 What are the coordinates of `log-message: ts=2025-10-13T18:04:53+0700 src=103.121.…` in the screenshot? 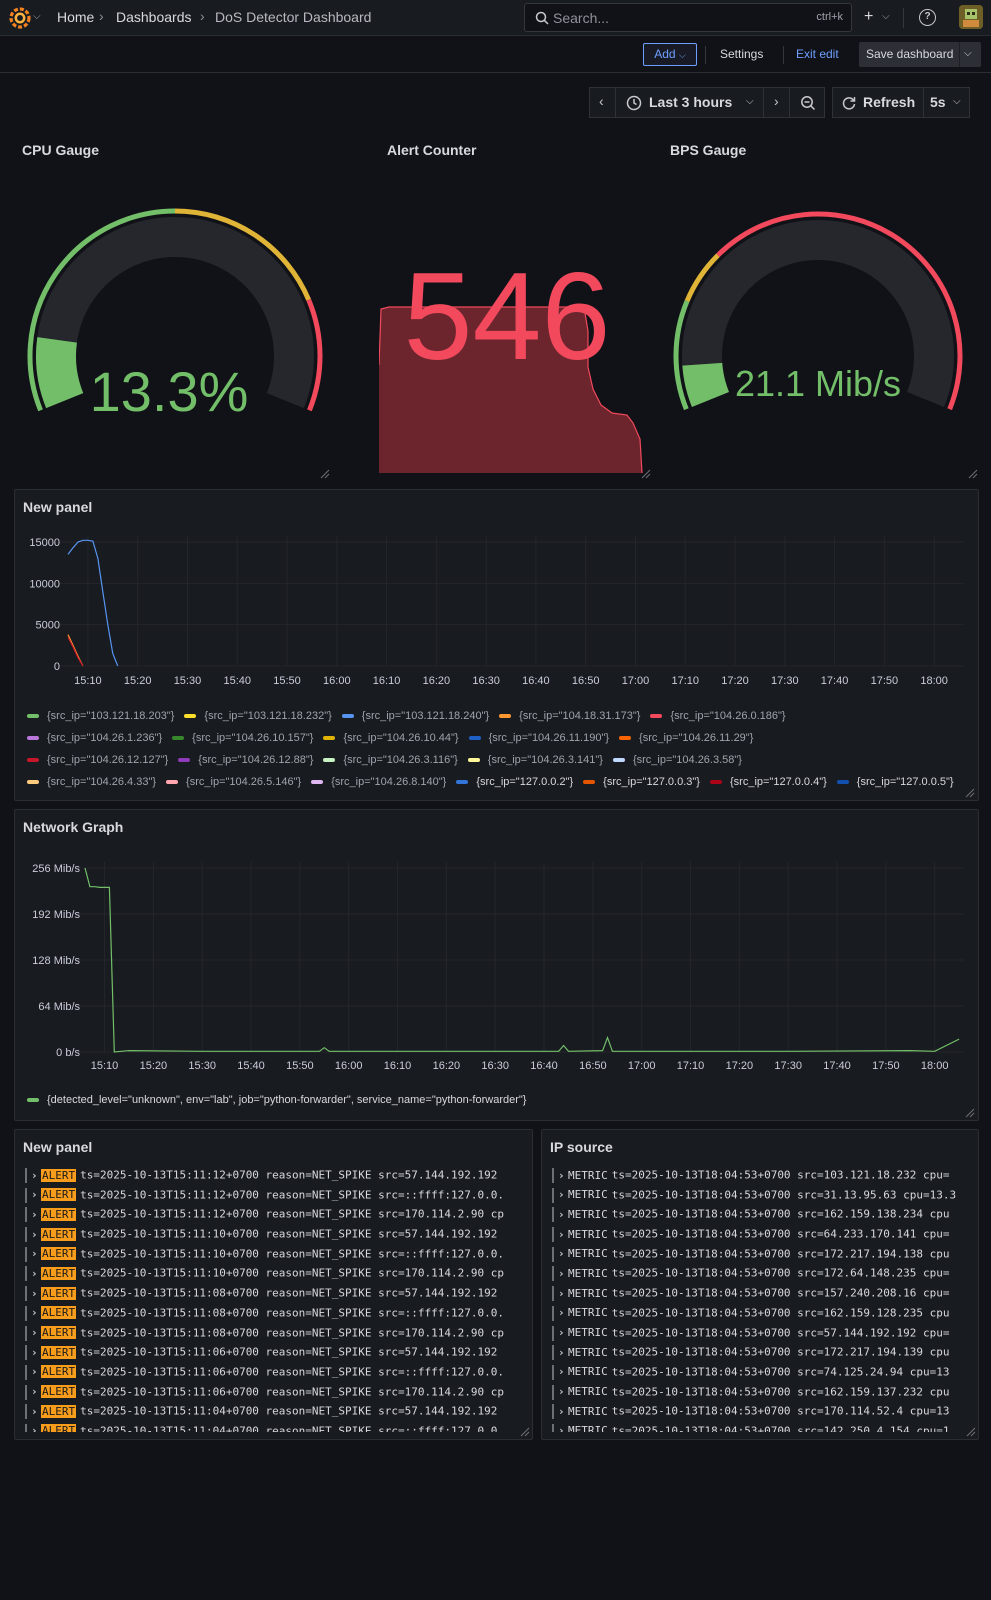 It's located at (780, 1175).